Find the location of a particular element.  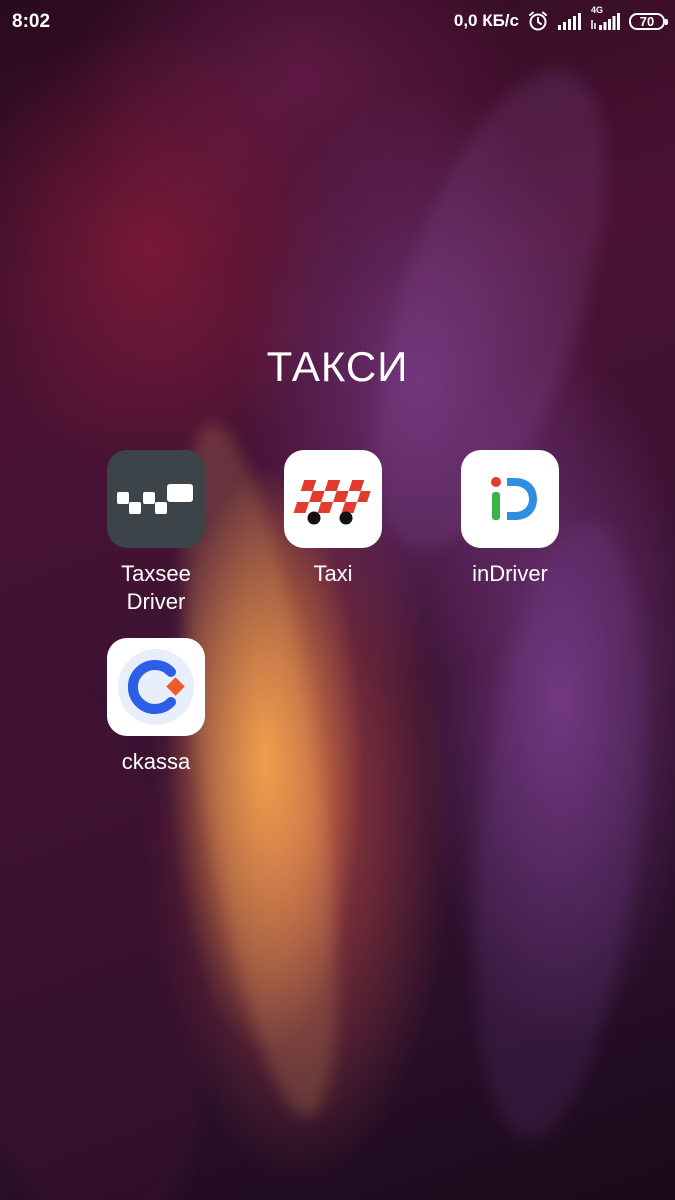

taxi-icon is located at coordinates (333, 499).